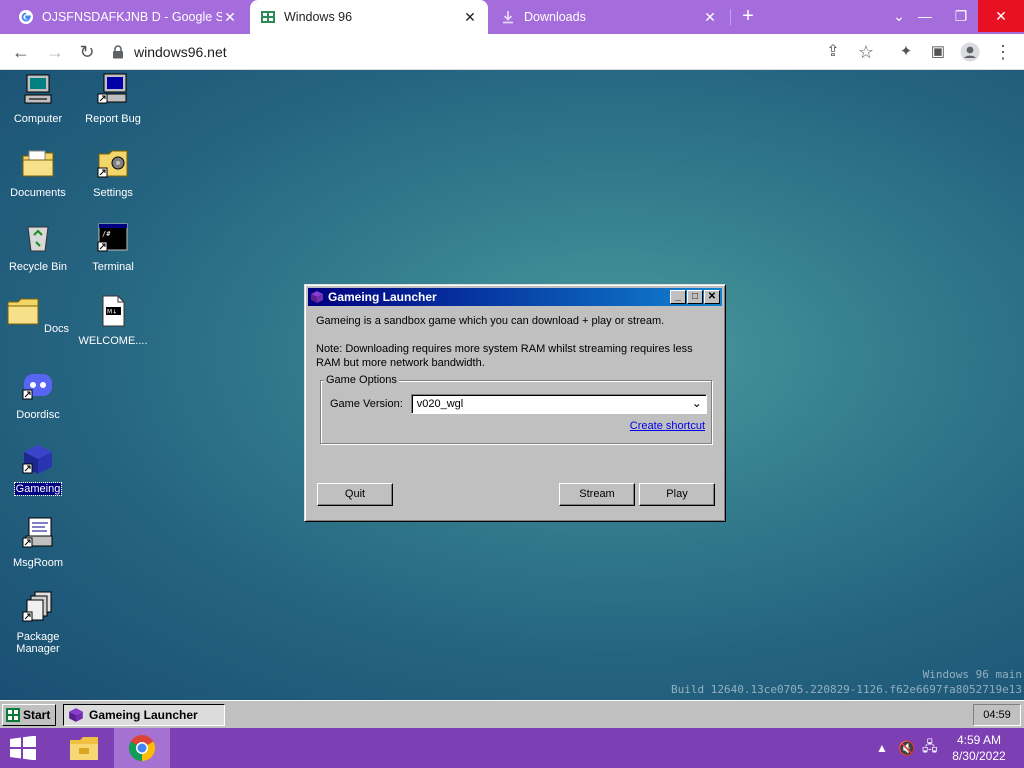 This screenshot has width=1024, height=768. Describe the element at coordinates (366, 404) in the screenshot. I see `game-version-label: Game Version:` at that location.